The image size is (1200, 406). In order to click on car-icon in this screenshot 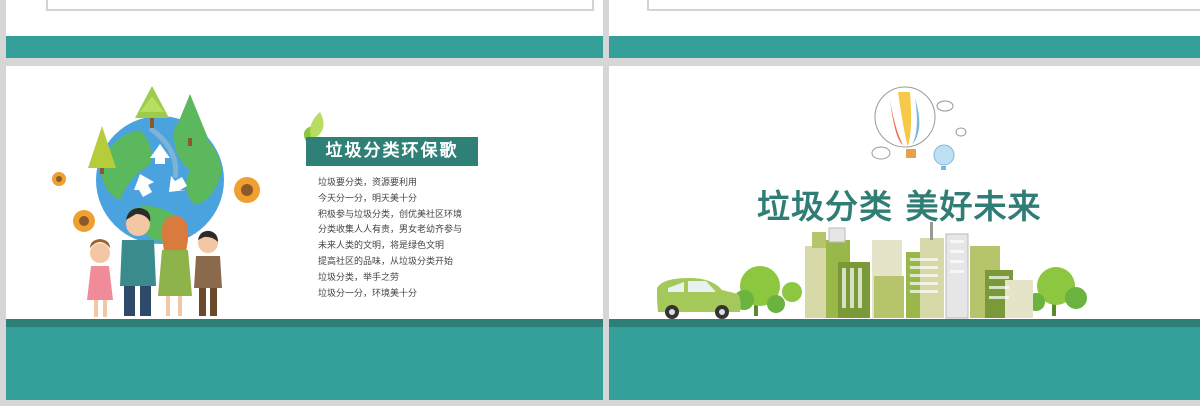, I will do `click(699, 298)`.